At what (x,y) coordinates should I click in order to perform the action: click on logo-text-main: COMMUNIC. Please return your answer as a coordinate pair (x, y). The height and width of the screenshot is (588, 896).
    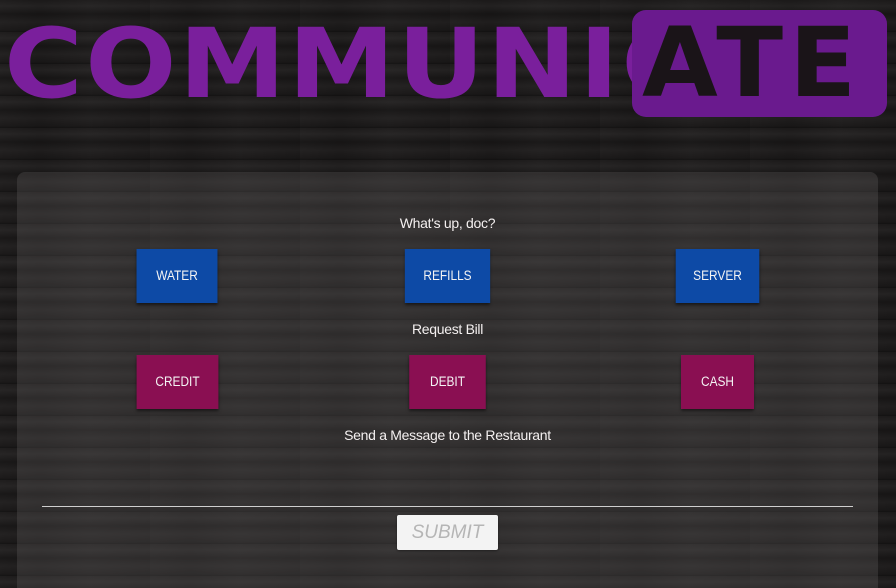
    Looking at the image, I should click on (353, 64).